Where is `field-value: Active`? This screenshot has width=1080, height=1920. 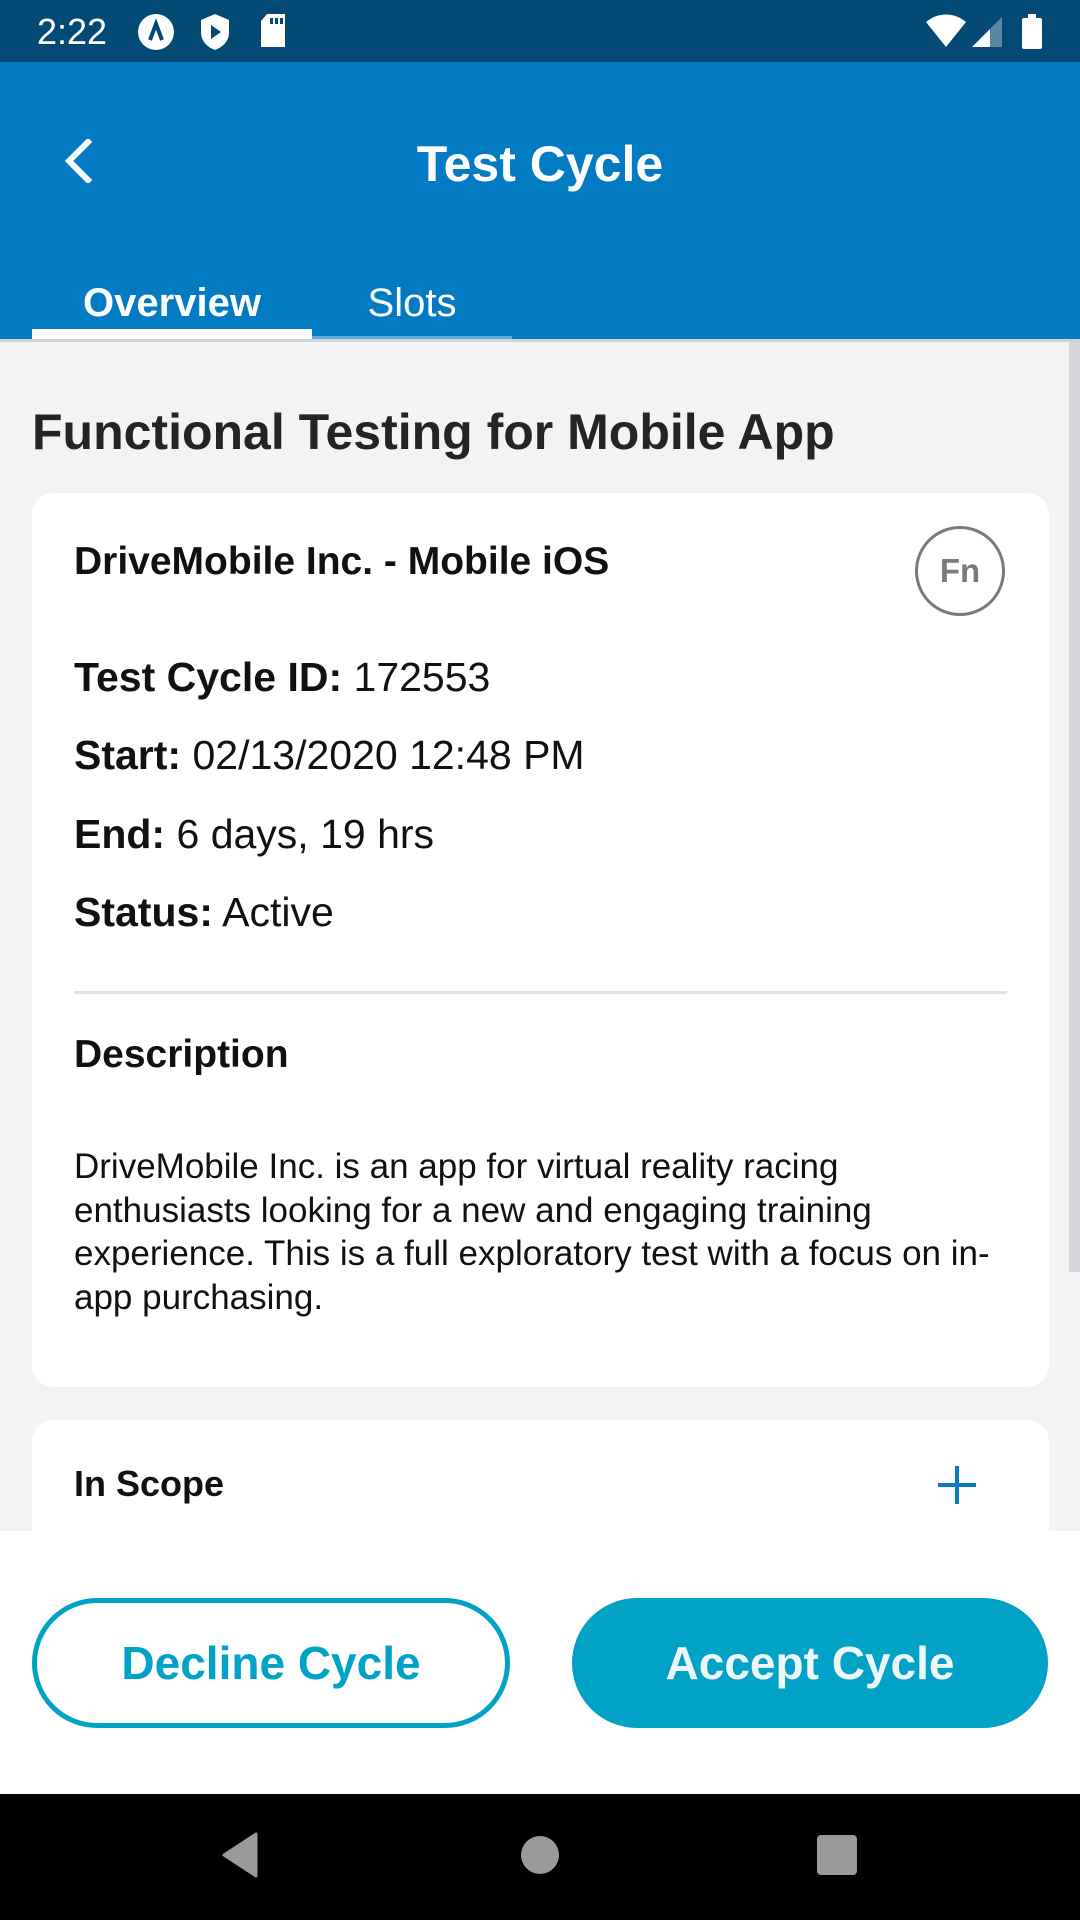
field-value: Active is located at coordinates (278, 912).